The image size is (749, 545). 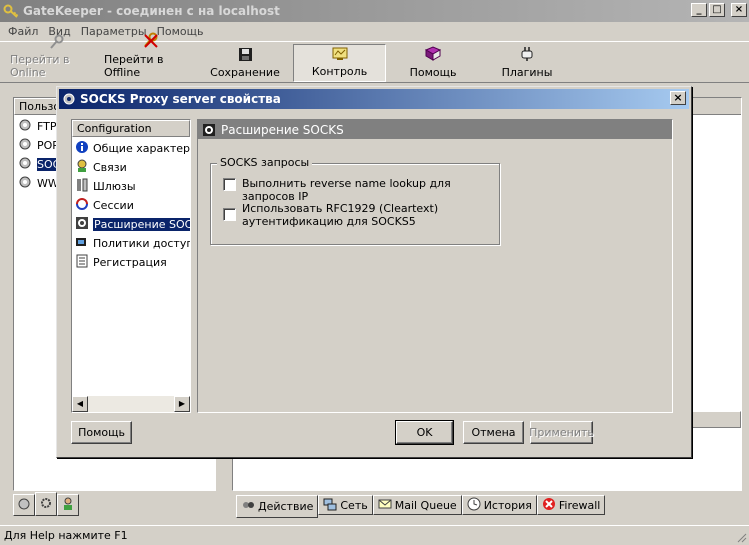 What do you see at coordinates (717, 10) in the screenshot?
I see `maximize-button: □` at bounding box center [717, 10].